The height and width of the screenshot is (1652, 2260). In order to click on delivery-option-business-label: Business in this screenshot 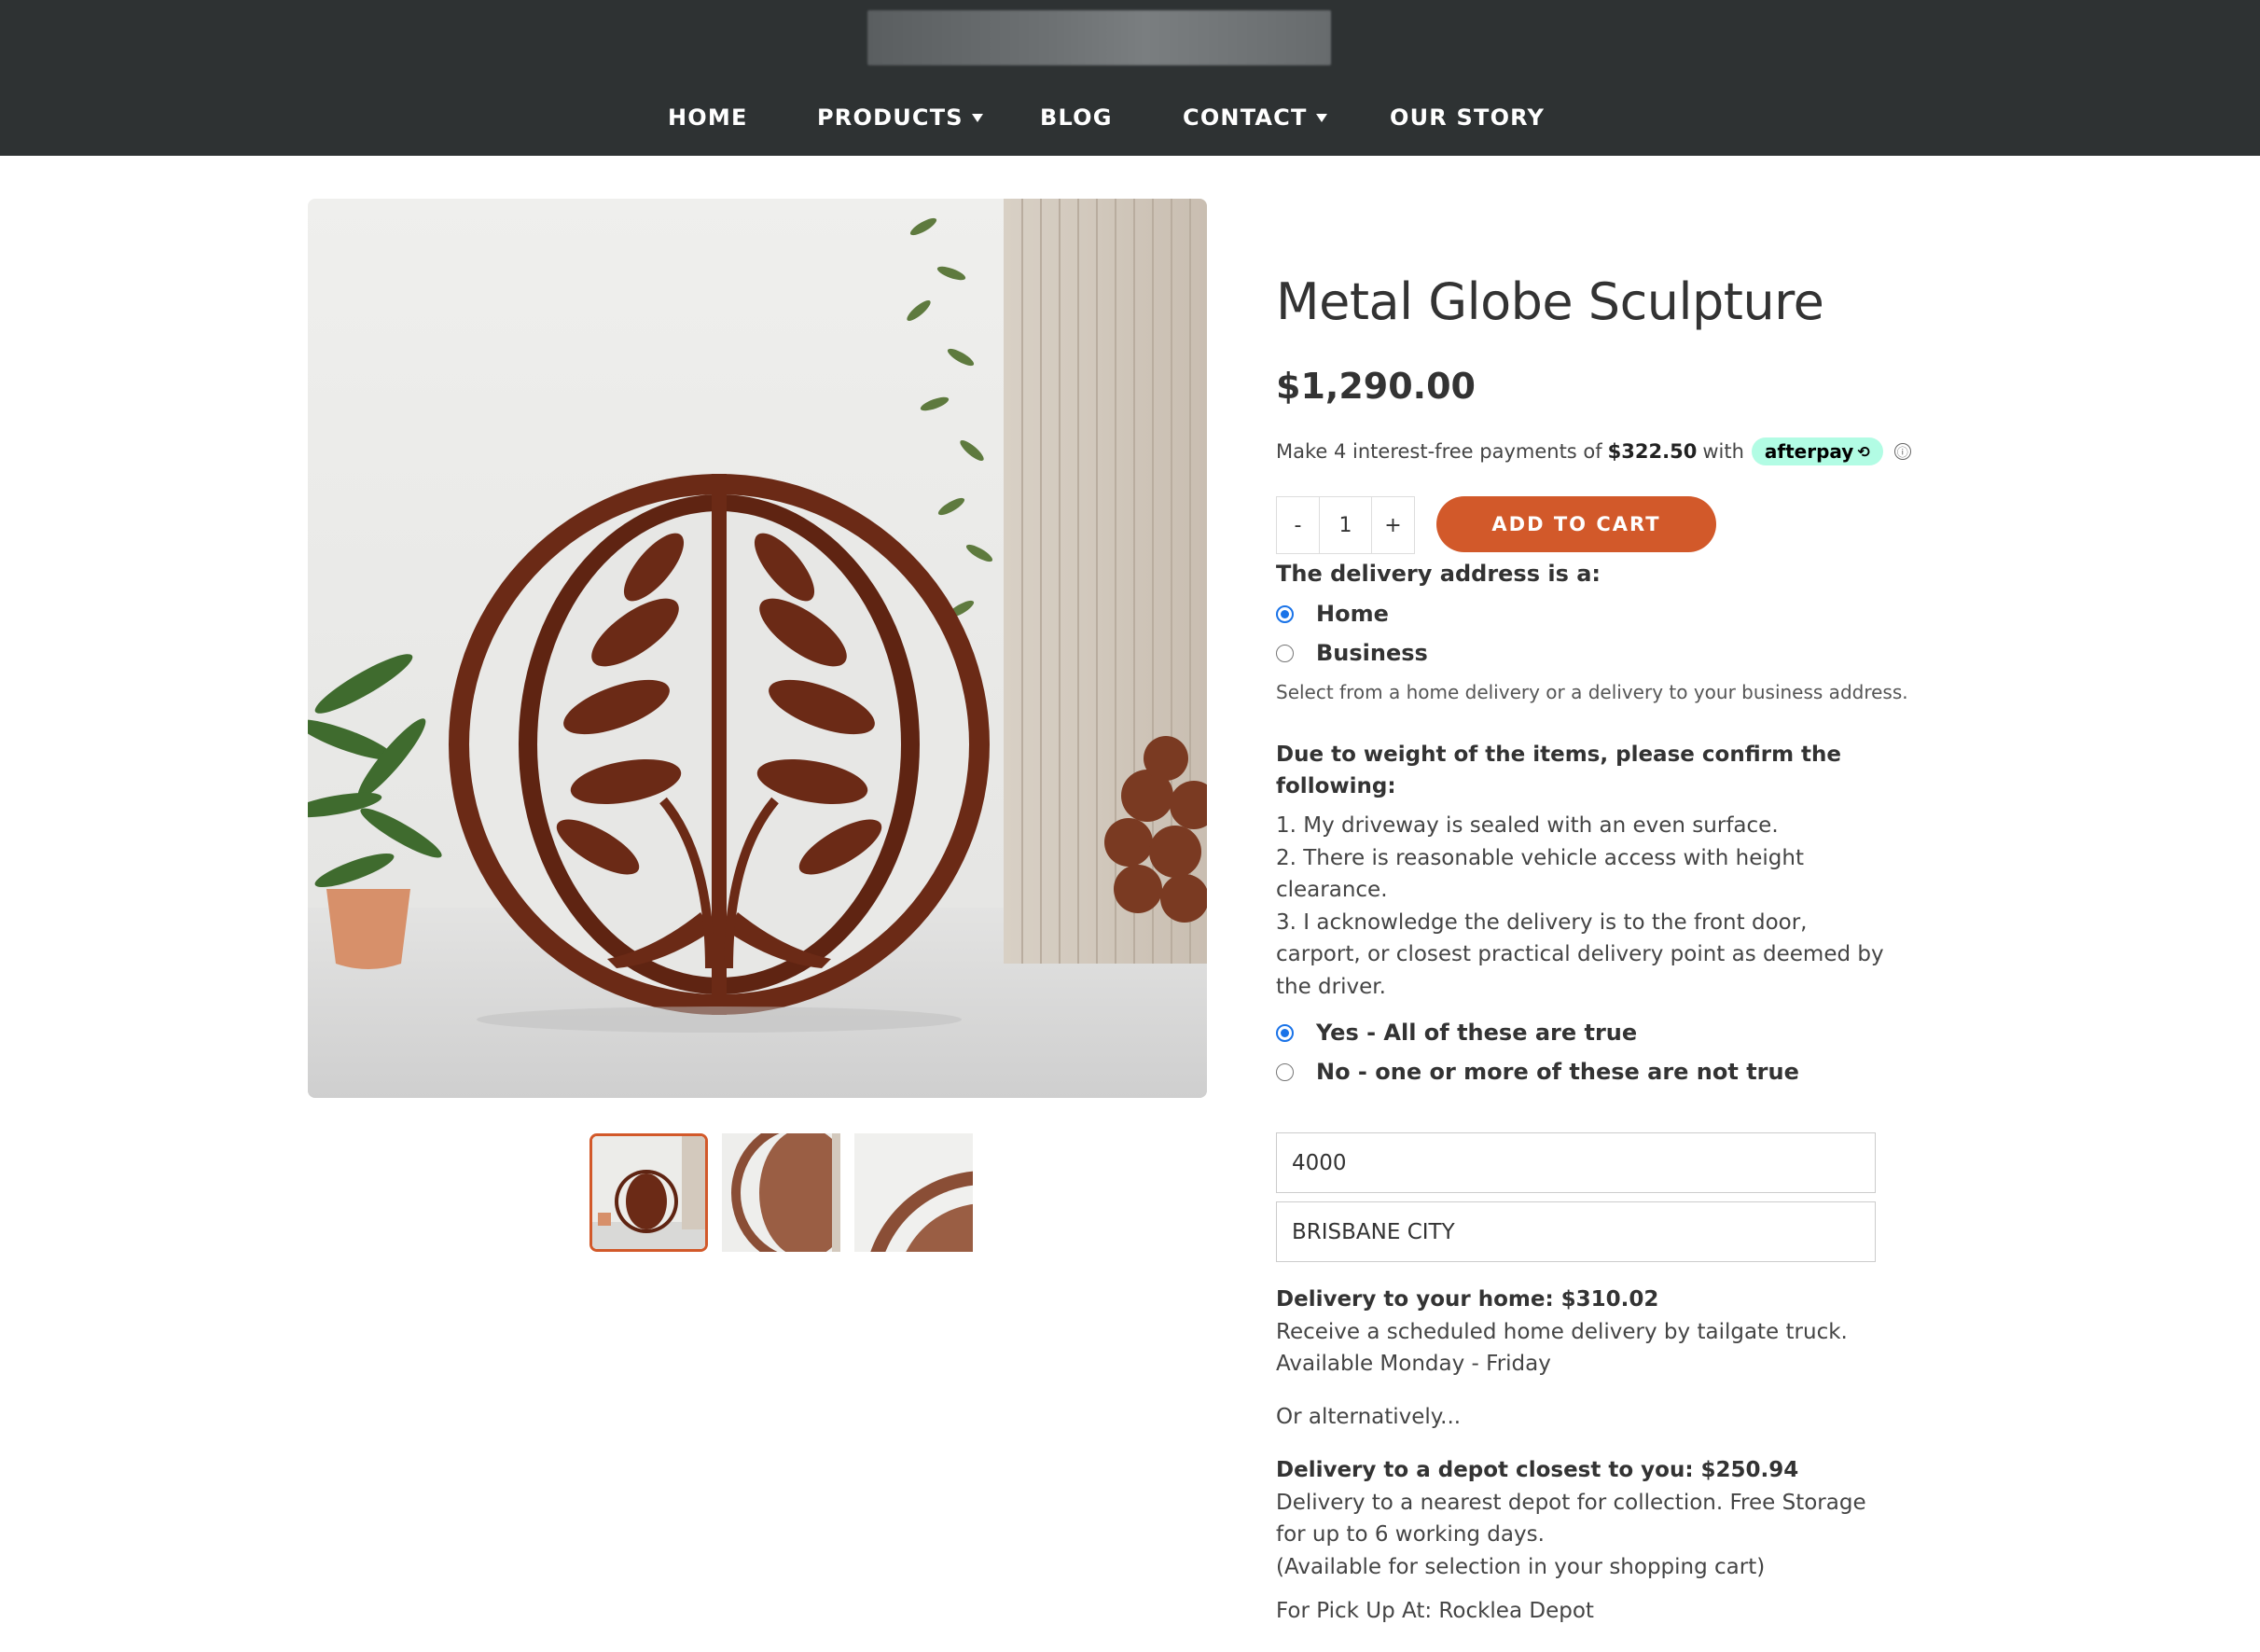, I will do `click(1372, 653)`.